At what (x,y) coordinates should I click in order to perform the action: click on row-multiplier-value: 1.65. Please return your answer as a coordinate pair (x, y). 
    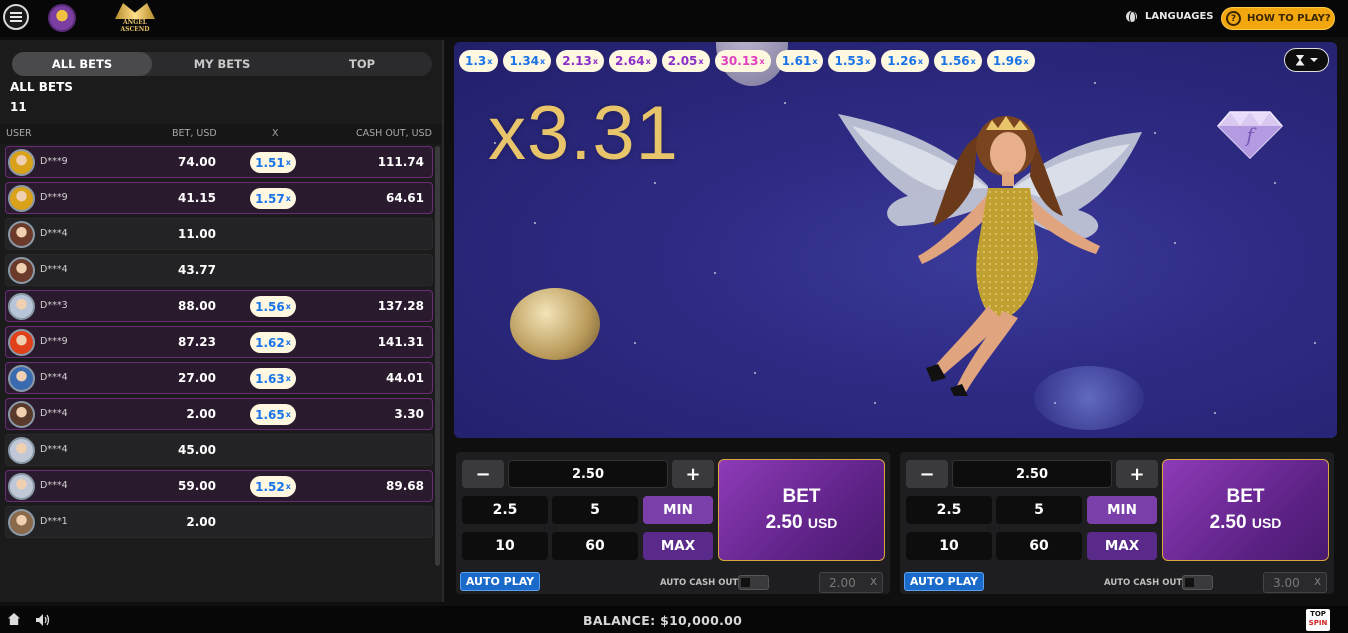
    Looking at the image, I should click on (270, 414).